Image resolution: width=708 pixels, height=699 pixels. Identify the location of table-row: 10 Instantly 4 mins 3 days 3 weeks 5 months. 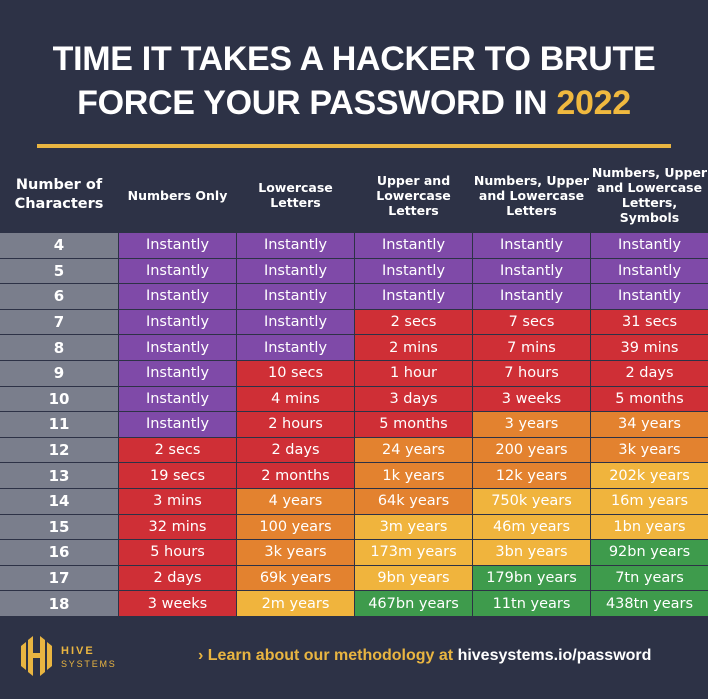
(354, 399).